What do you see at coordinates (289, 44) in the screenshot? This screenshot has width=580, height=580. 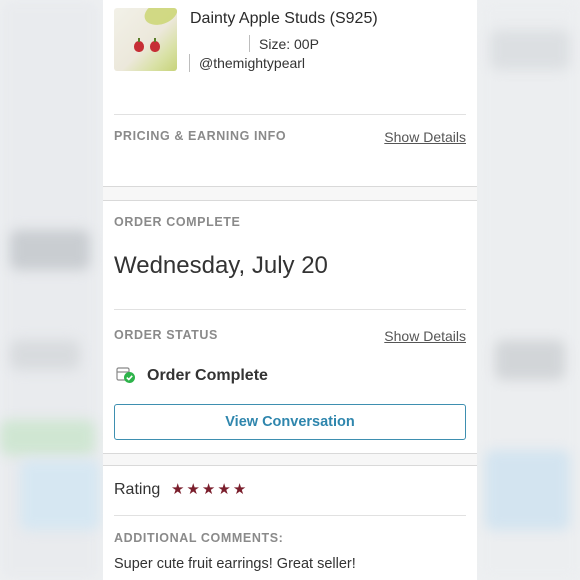 I see `item-size: Size: 00P` at bounding box center [289, 44].